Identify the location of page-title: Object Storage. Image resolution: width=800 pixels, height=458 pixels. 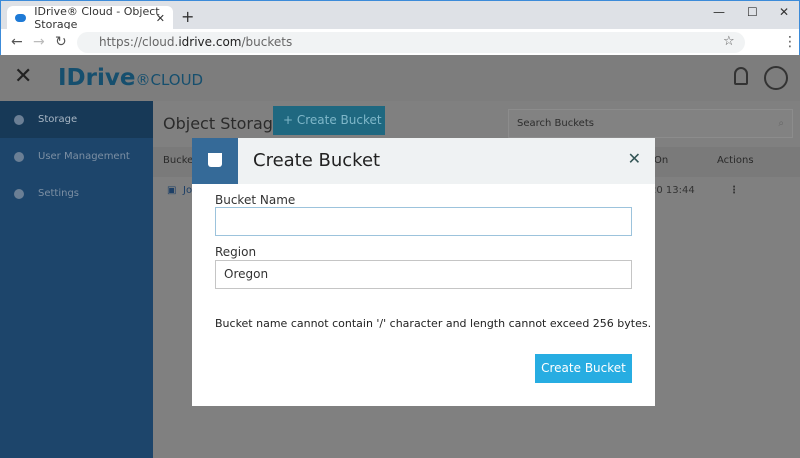
(223, 123).